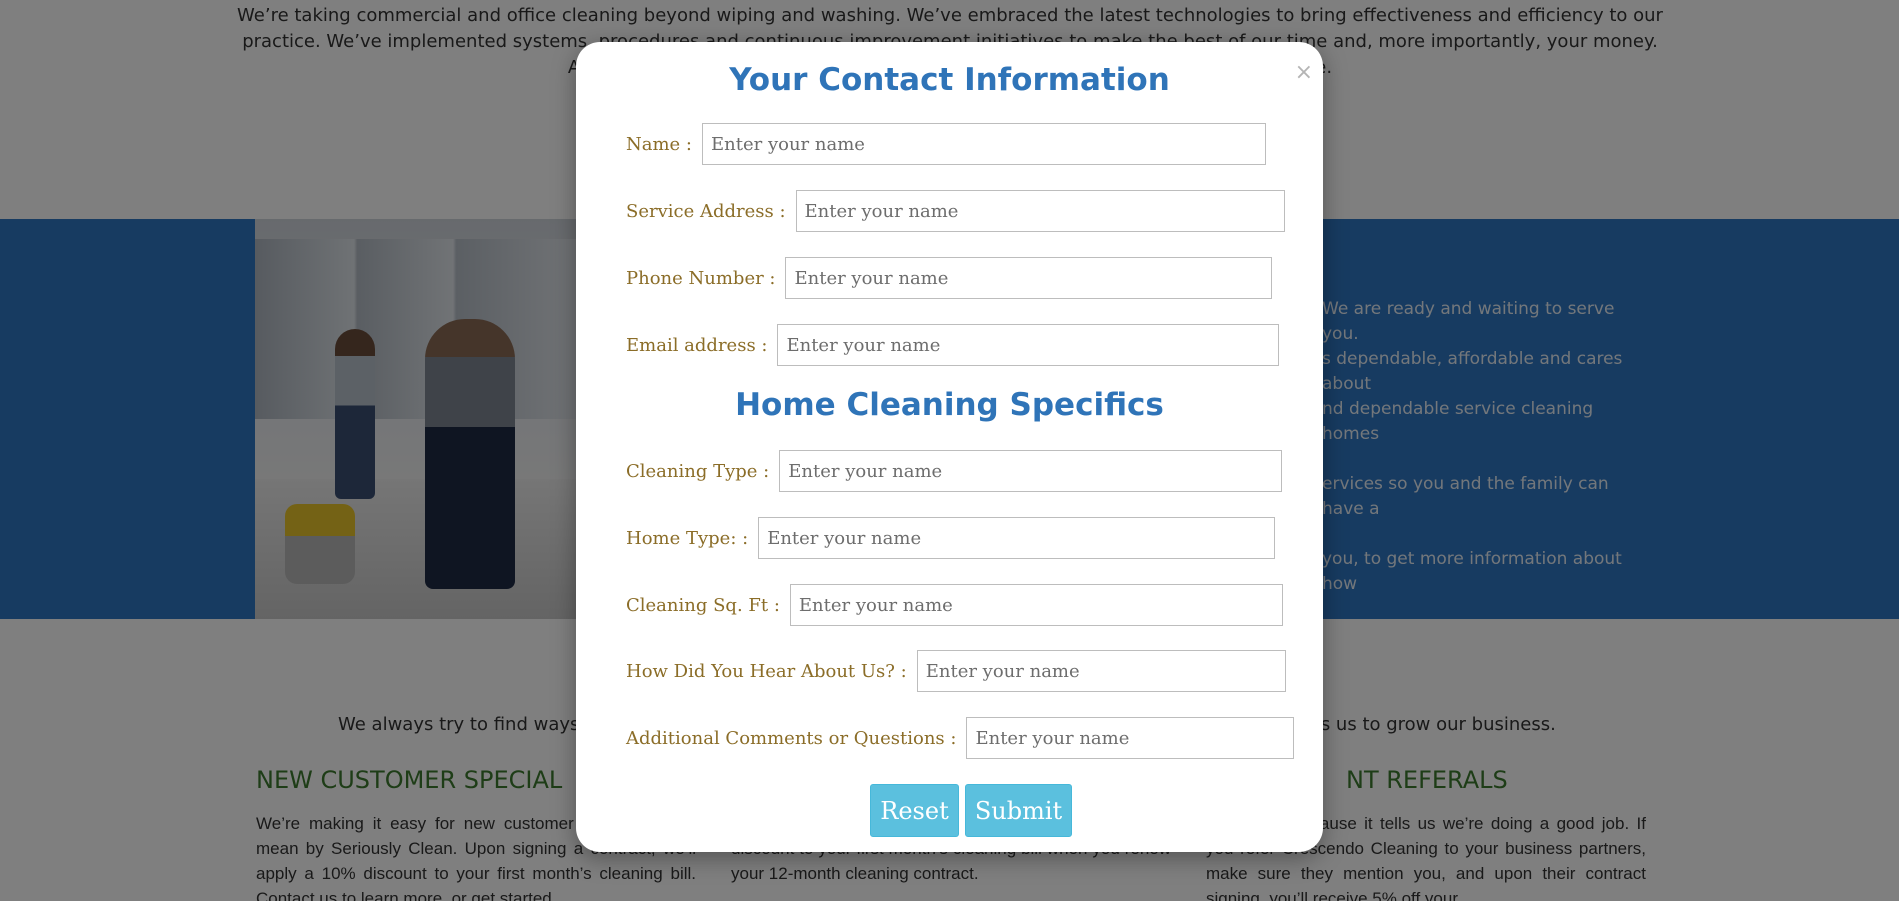 The width and height of the screenshot is (1899, 901). I want to click on comments-row: Additional Comments or Questions :, so click(960, 738).